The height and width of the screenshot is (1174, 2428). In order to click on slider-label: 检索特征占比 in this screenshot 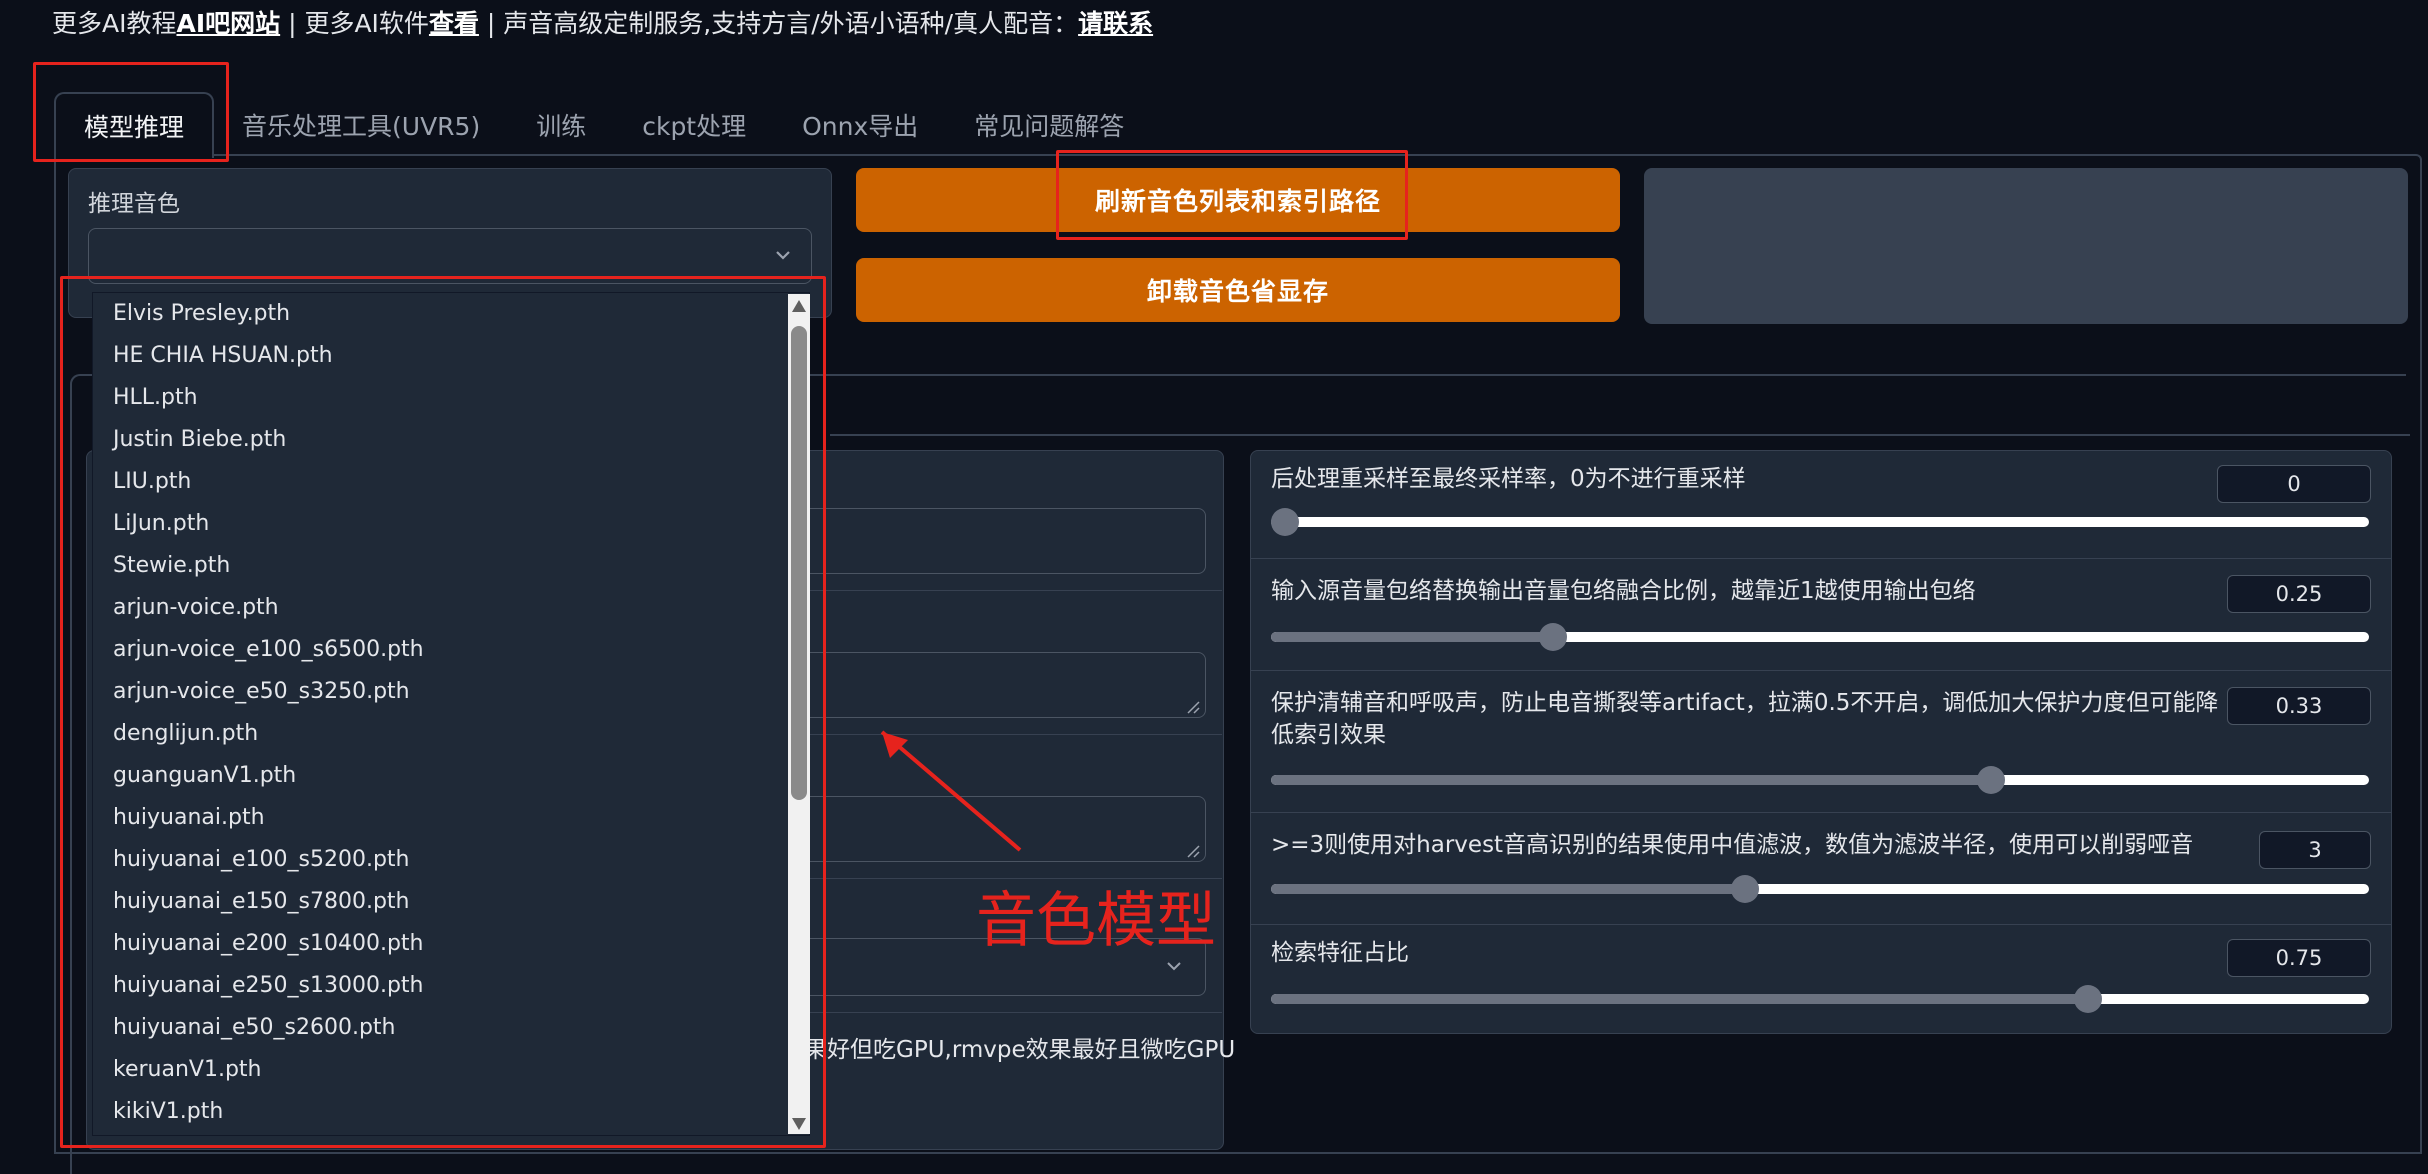, I will do `click(1340, 953)`.